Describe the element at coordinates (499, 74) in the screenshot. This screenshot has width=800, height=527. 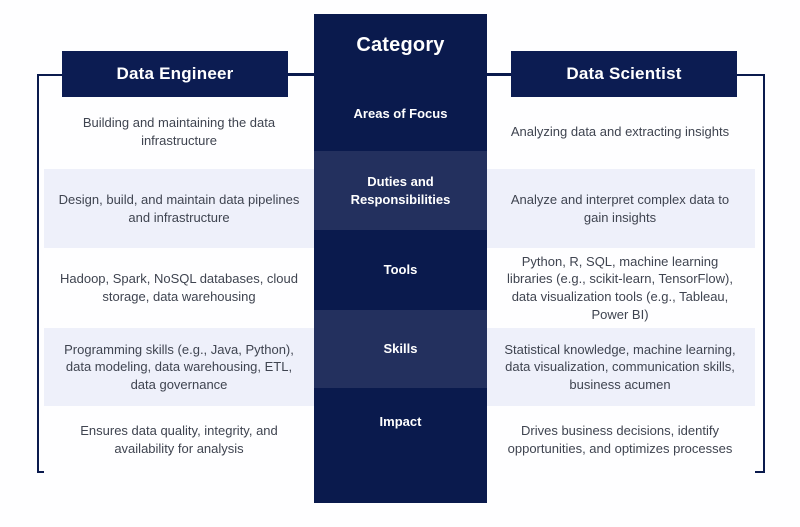
I see `connector-line-right` at that location.